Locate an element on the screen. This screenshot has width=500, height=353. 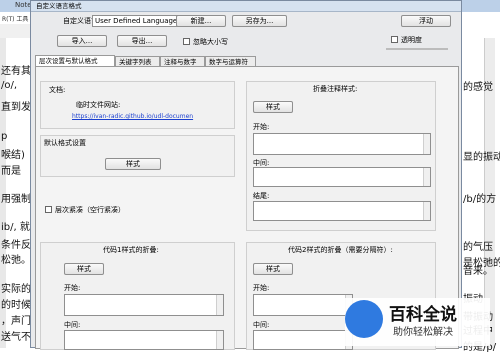
background-text-line: 实际的 is located at coordinates (16, 289).